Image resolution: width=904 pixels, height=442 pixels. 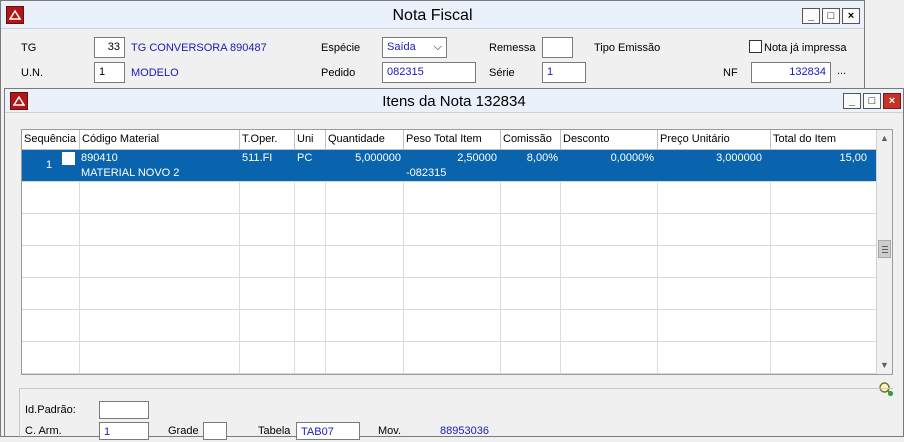 I want to click on col-header-codigo: Código Material, so click(x=160, y=140).